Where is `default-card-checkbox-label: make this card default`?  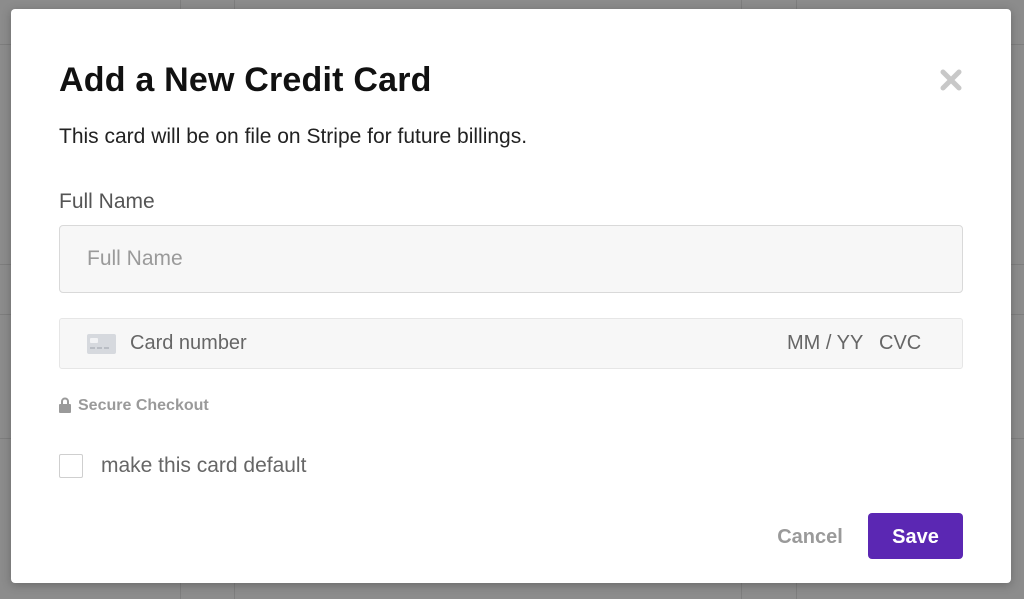 default-card-checkbox-label: make this card default is located at coordinates (203, 466).